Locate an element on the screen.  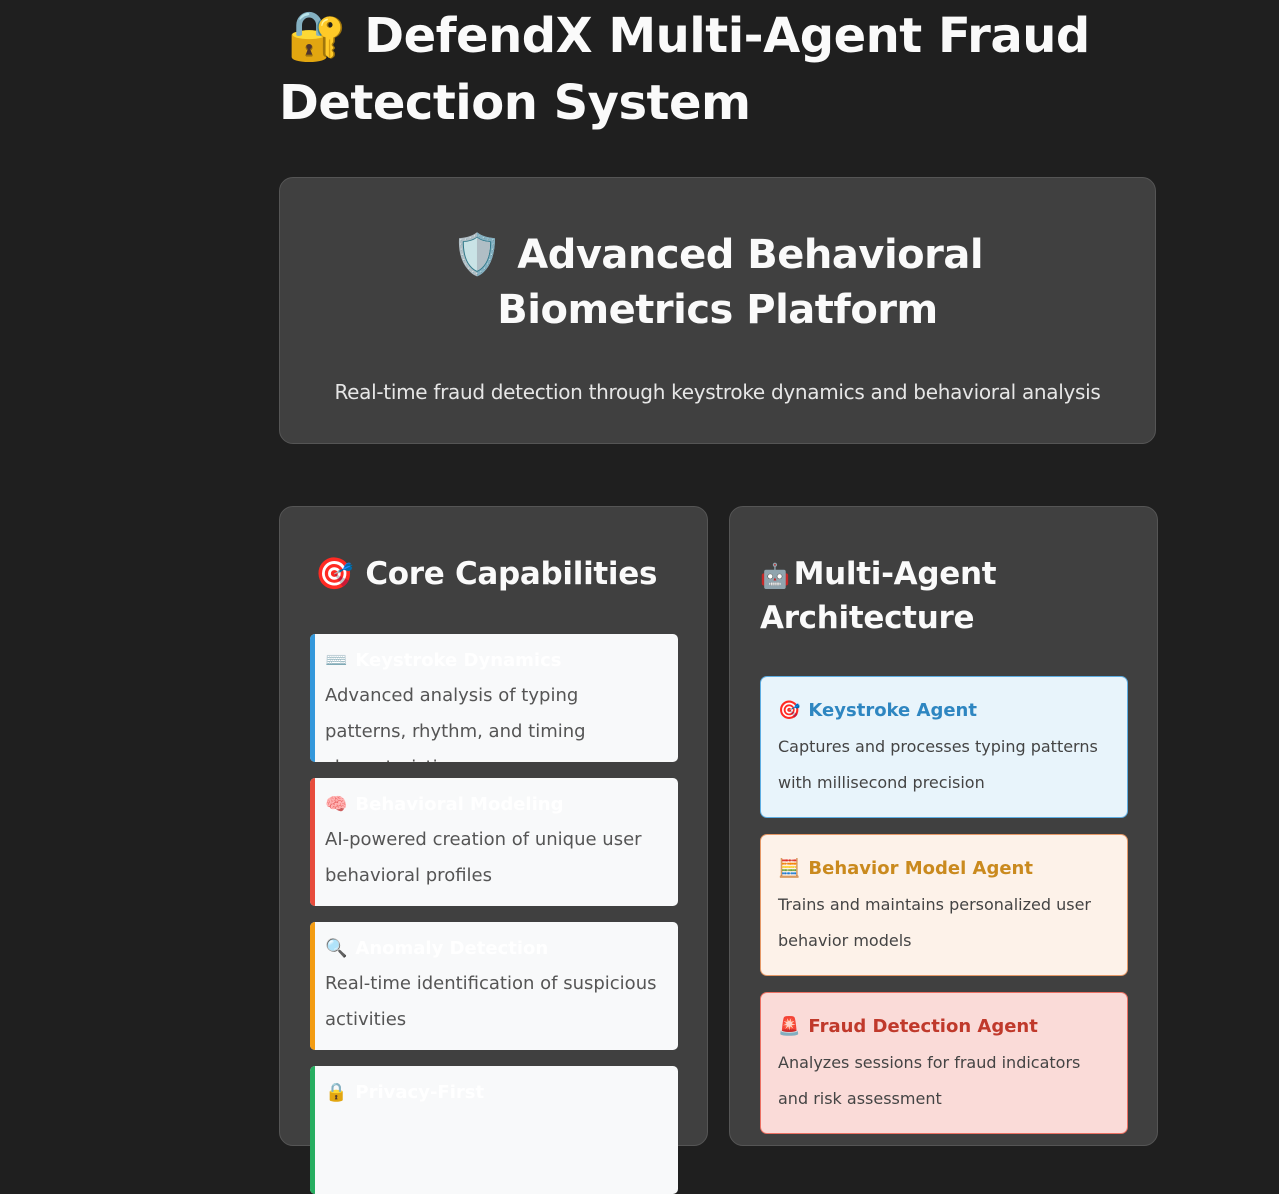
agent-title: 🎯 Keystroke Agent is located at coordinates (944, 711).